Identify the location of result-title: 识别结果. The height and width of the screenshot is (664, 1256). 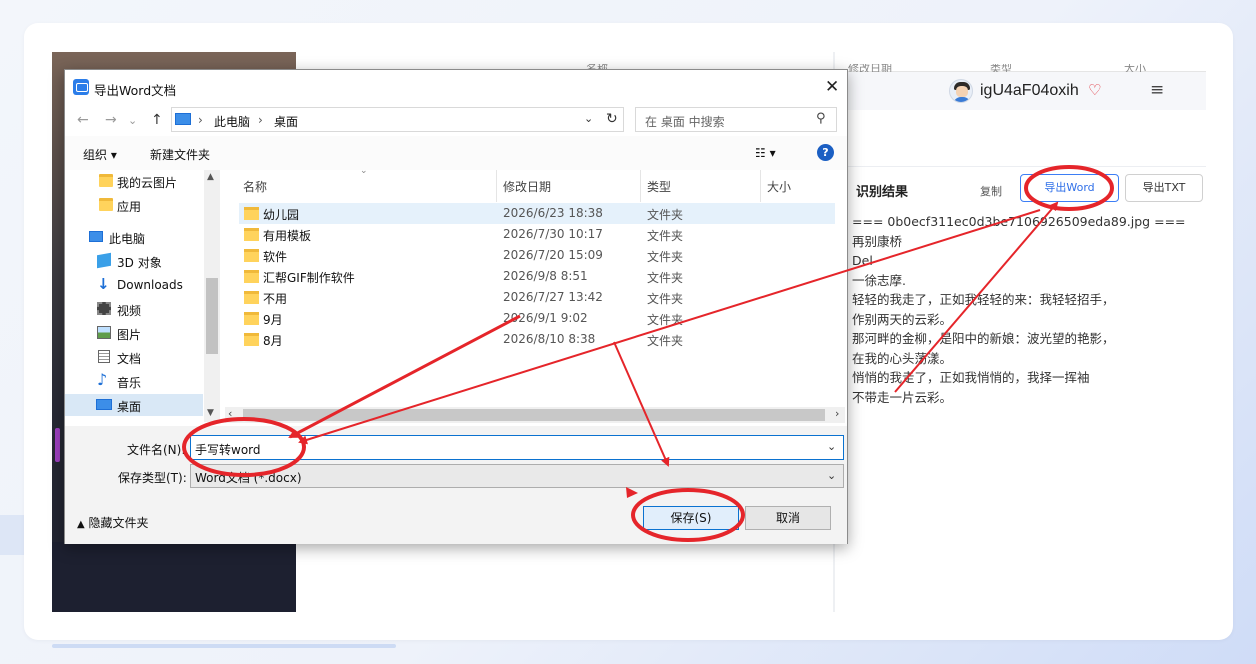
(882, 192).